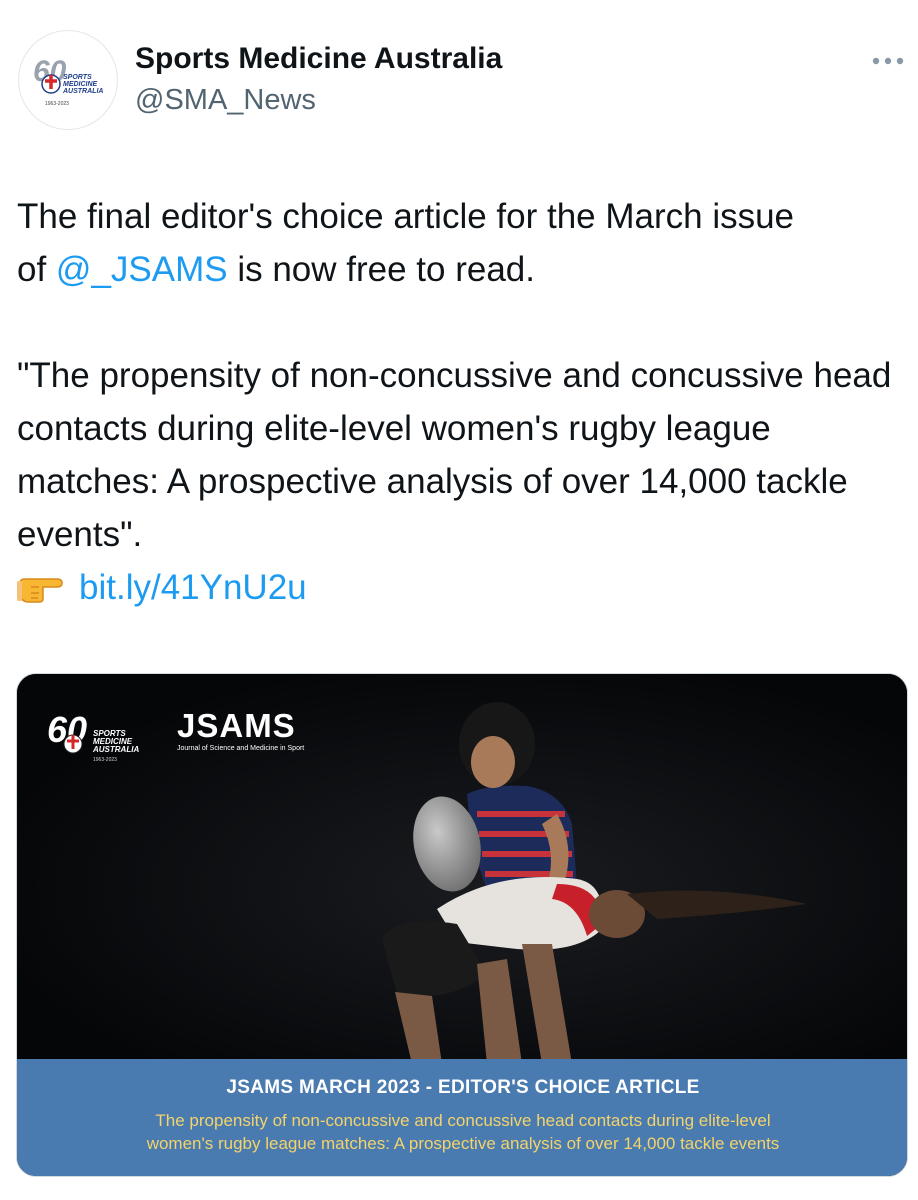  I want to click on jsams-subtitle: Journal of Science and Medicine in Sport, so click(241, 748).